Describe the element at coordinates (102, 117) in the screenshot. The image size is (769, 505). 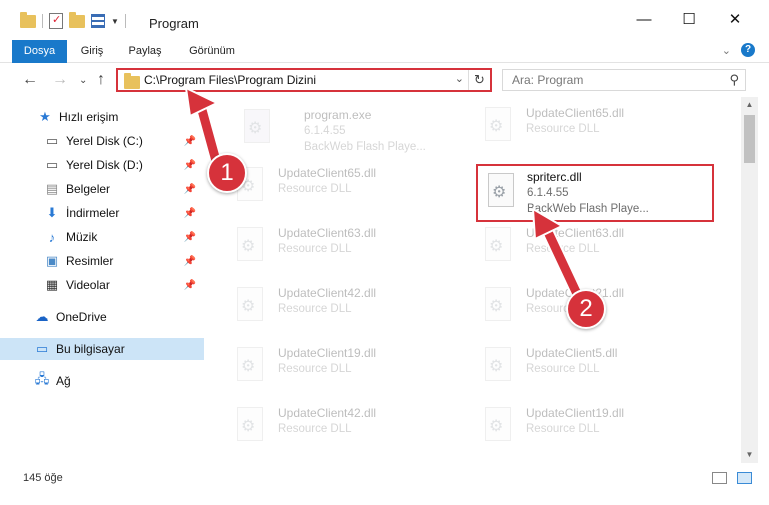
I see `nav-quick-access: ★ Hızlı erişim` at that location.